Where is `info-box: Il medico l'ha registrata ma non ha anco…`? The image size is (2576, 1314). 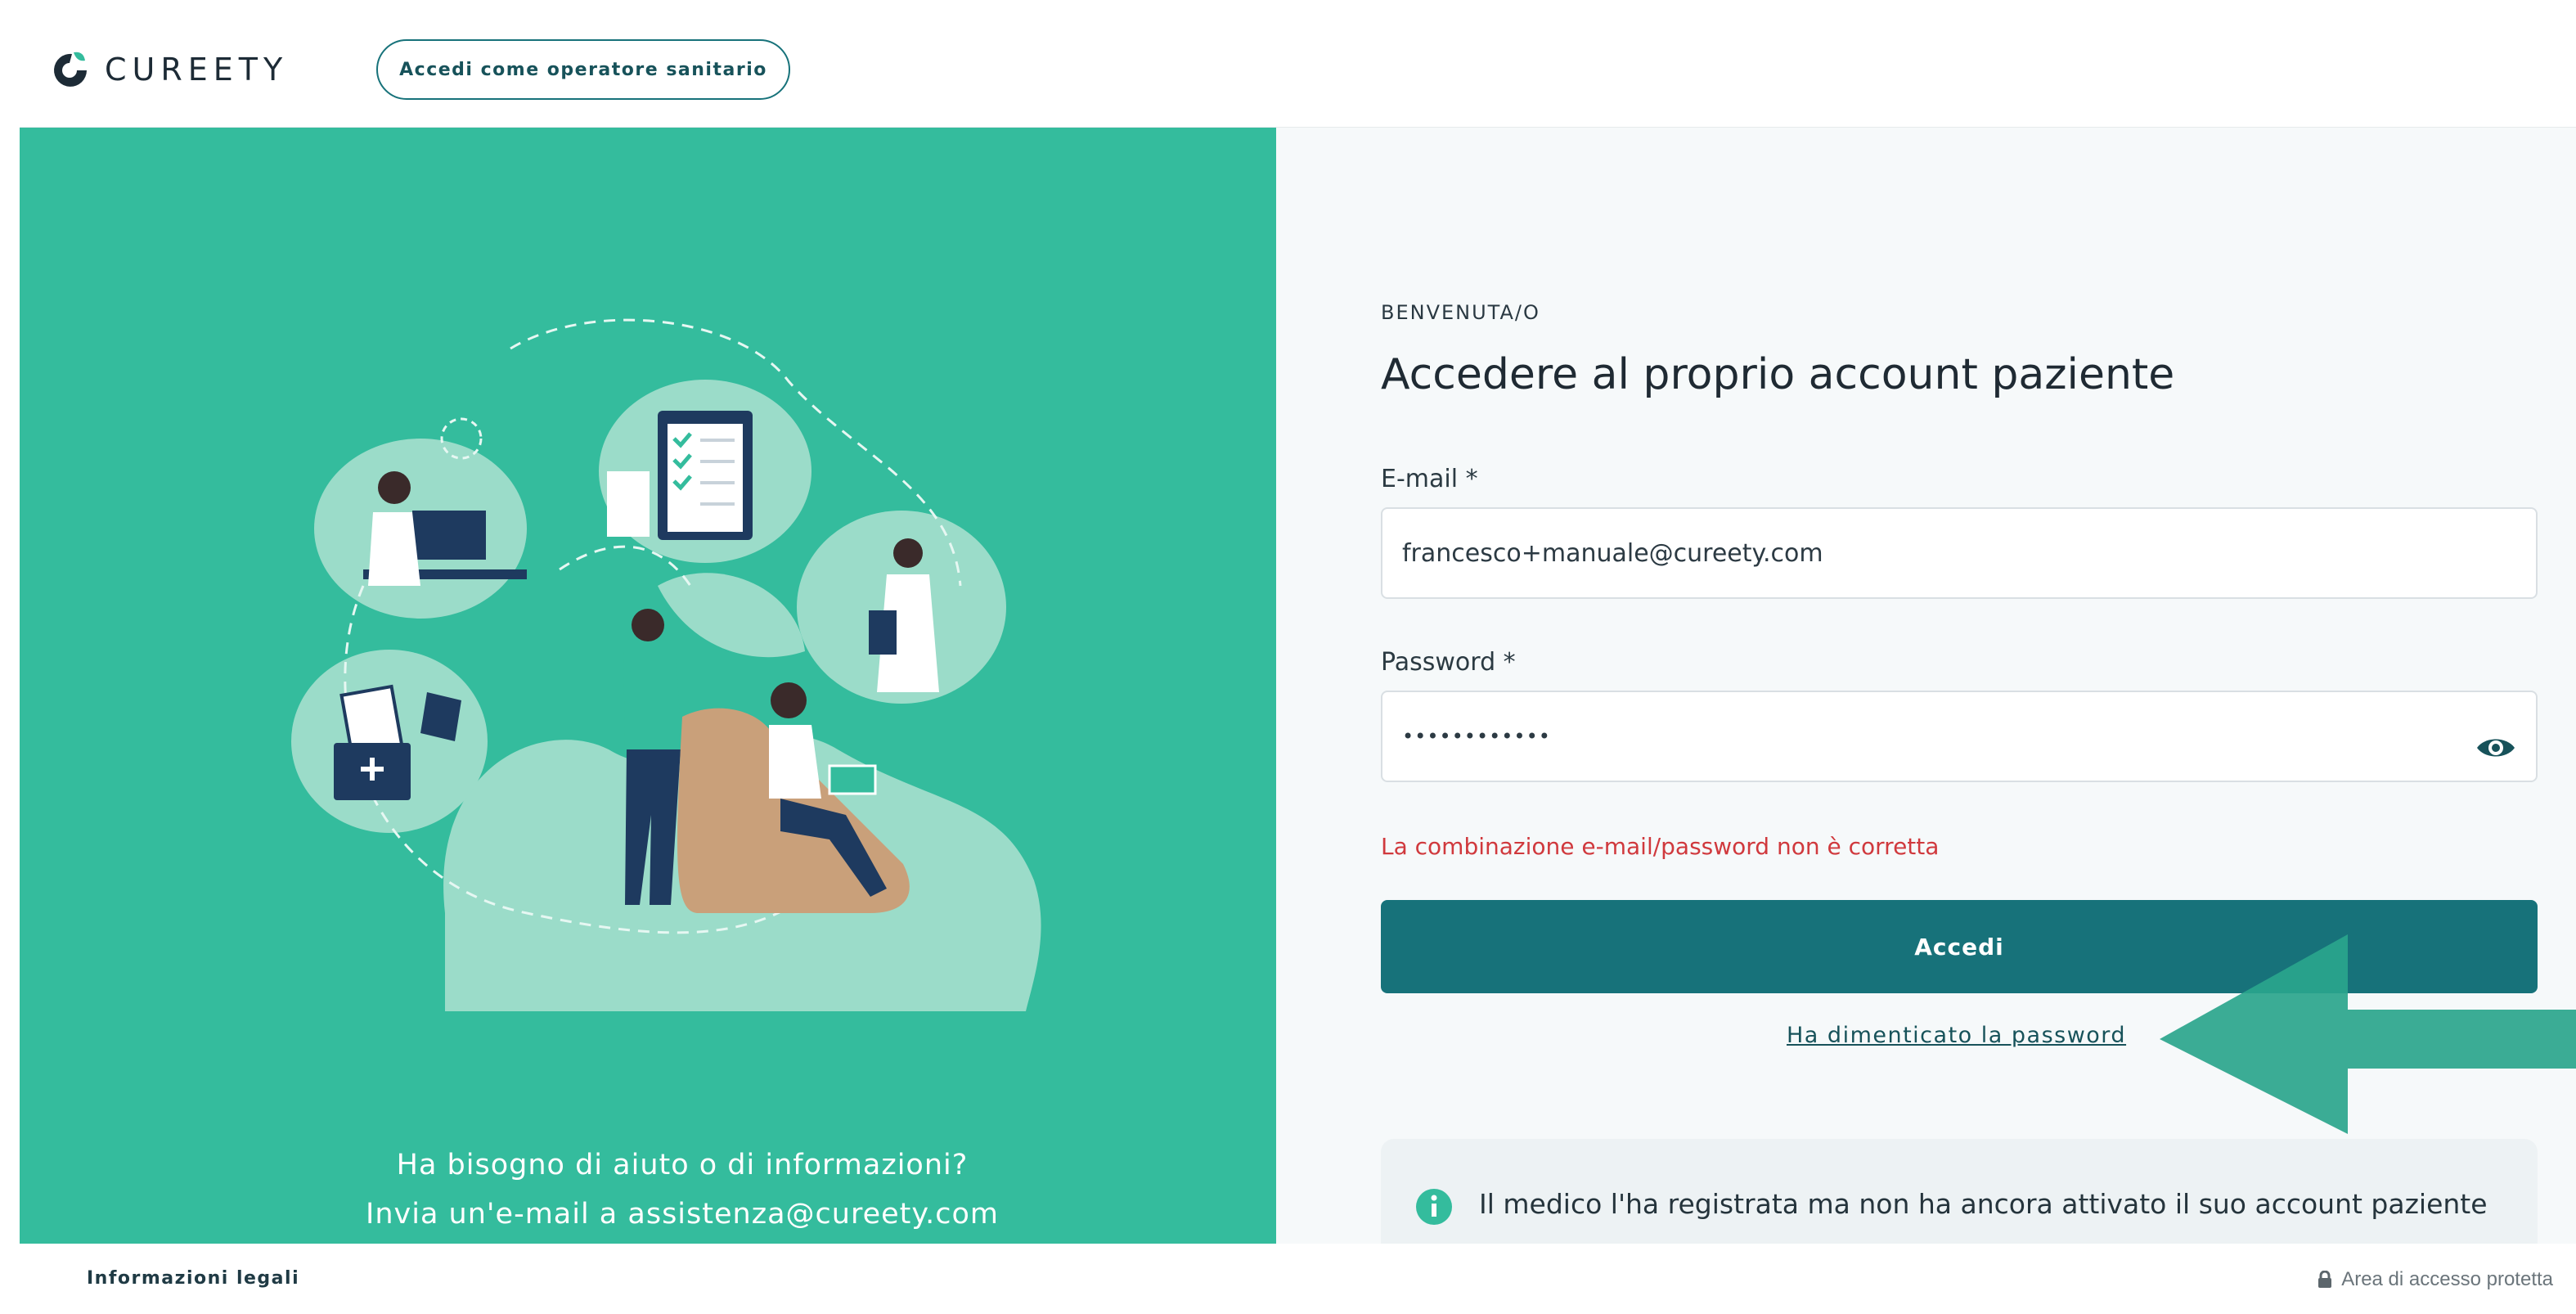 info-box: Il medico l'ha registrata ma non ha anco… is located at coordinates (1959, 1192).